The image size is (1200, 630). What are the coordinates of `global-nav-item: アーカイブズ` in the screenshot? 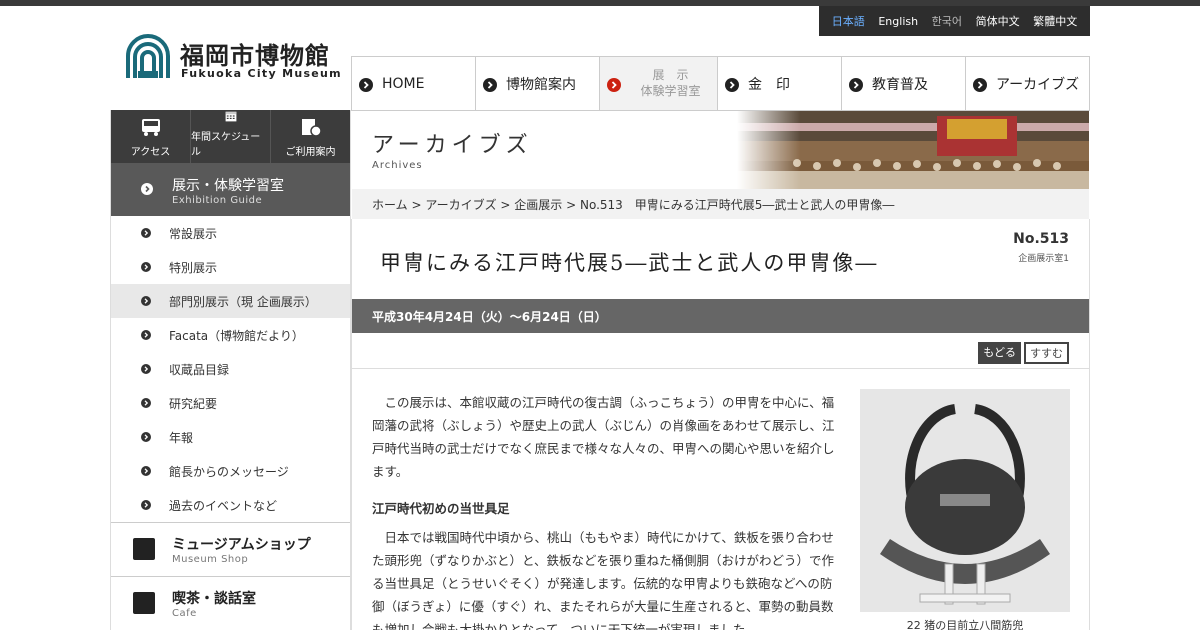 It's located at (1028, 84).